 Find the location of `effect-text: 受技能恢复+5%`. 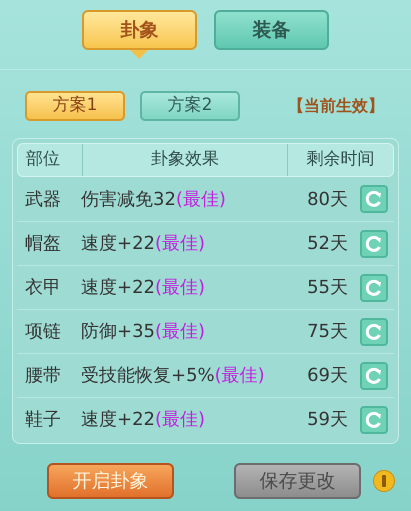

effect-text: 受技能恢复+5% is located at coordinates (148, 375).